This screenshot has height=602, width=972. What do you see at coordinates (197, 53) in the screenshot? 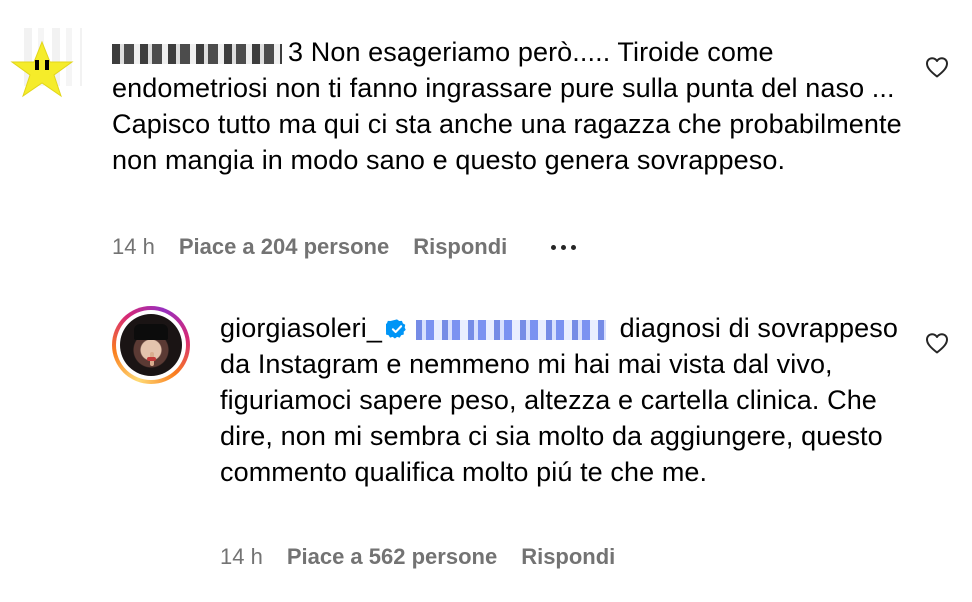
I see `redacted-username` at bounding box center [197, 53].